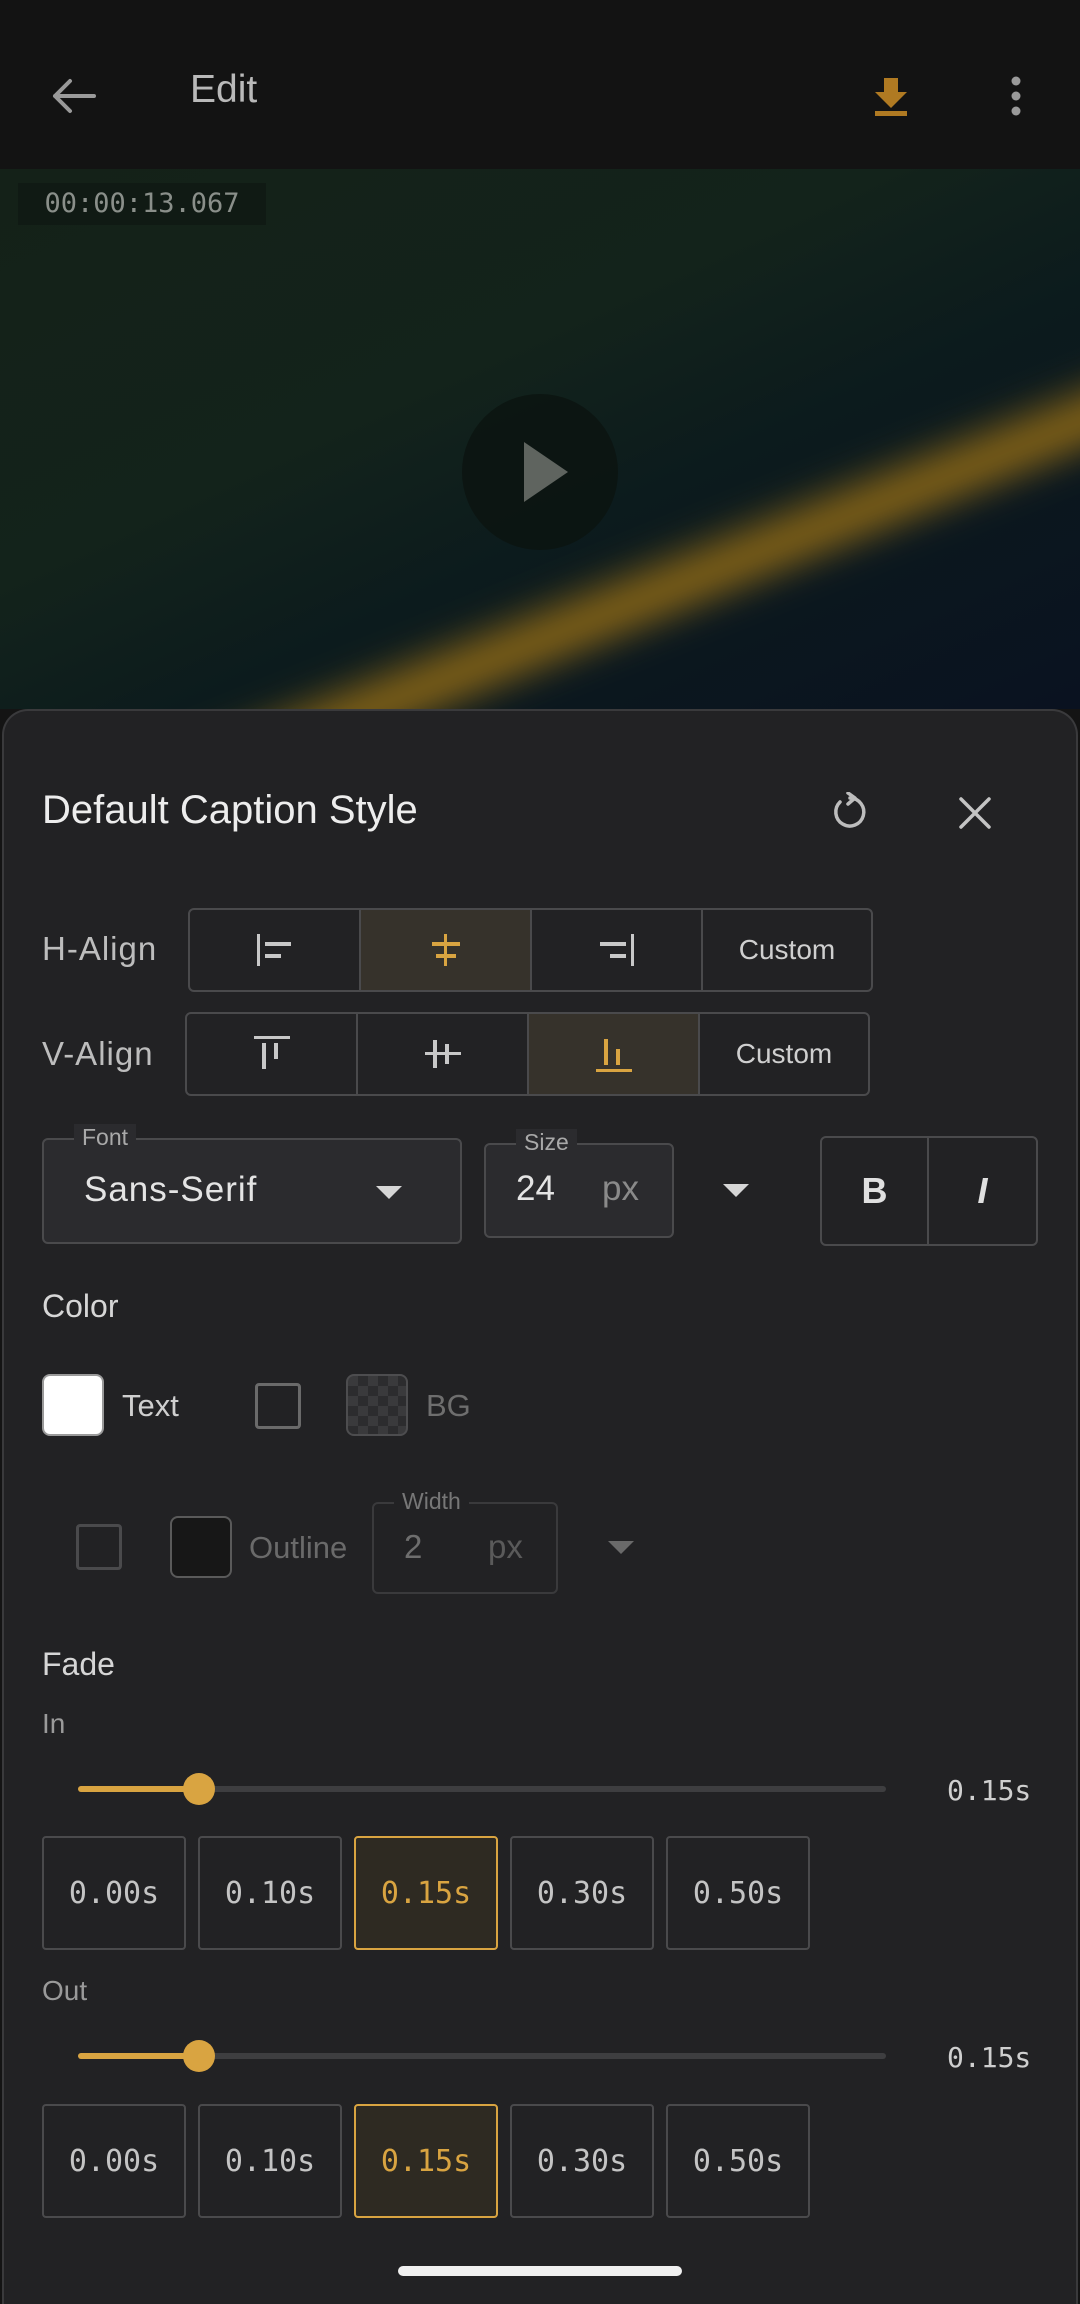 Image resolution: width=1080 pixels, height=2304 pixels. I want to click on h-align-left-button, so click(275, 950).